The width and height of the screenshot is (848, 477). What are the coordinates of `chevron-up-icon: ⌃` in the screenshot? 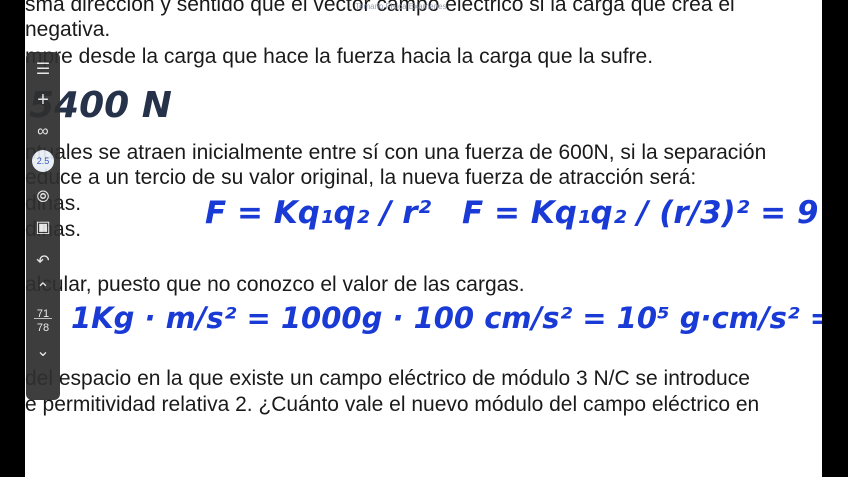 It's located at (43, 290).